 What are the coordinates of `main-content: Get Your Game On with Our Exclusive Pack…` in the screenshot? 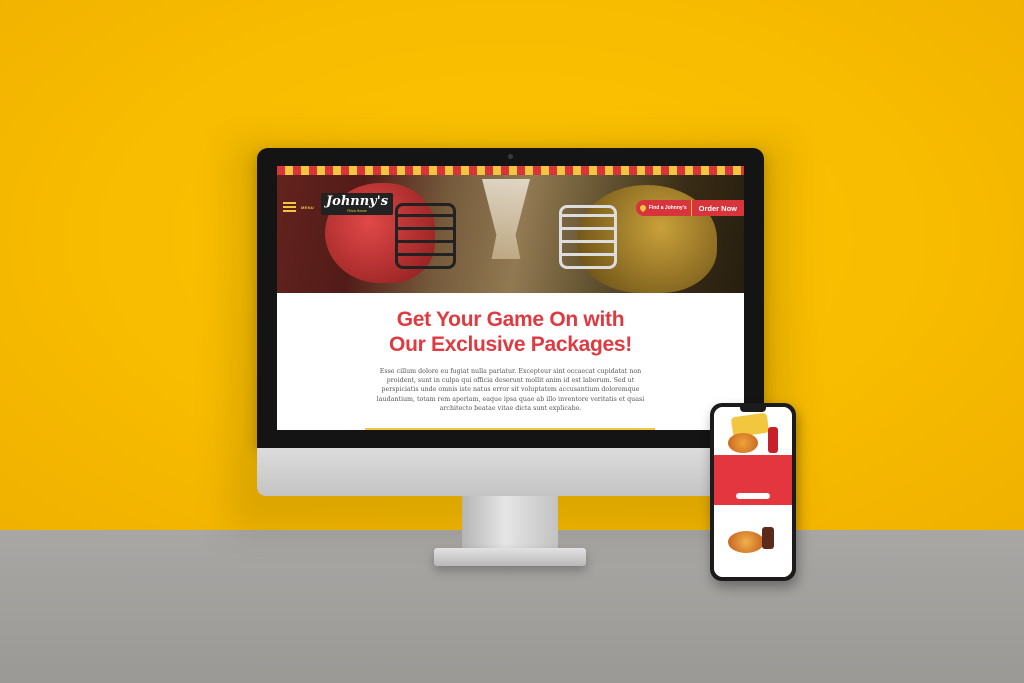 It's located at (510, 353).